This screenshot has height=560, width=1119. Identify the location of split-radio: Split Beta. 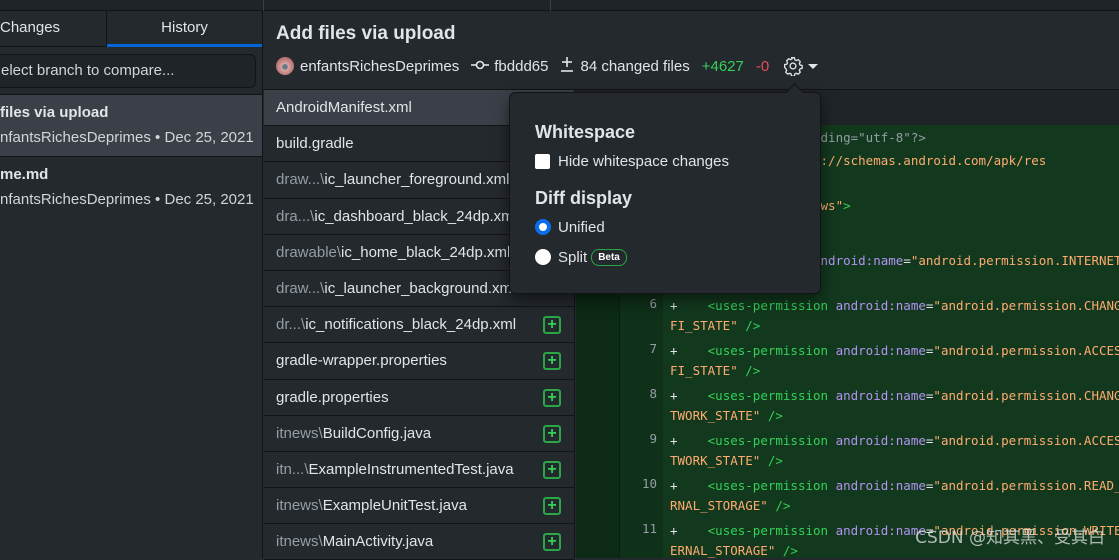
(677, 257).